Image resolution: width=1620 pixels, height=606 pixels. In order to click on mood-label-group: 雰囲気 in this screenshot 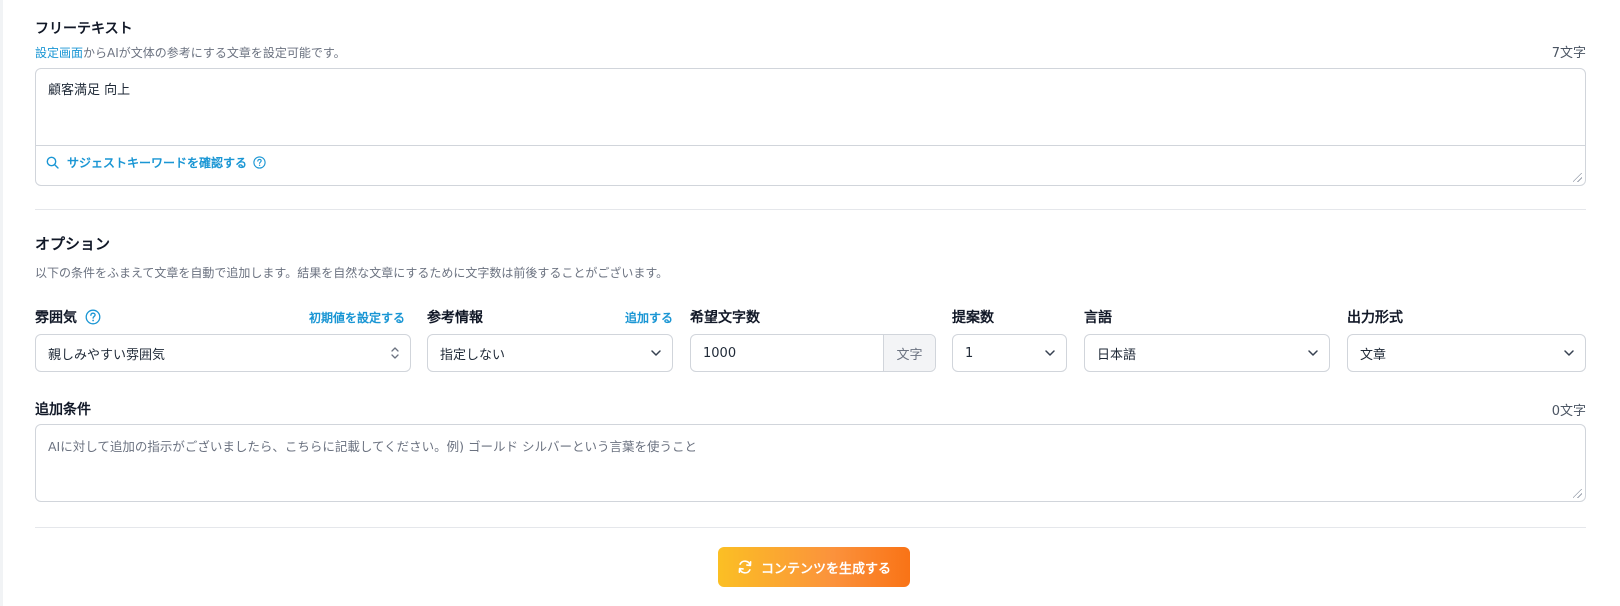, I will do `click(68, 317)`.